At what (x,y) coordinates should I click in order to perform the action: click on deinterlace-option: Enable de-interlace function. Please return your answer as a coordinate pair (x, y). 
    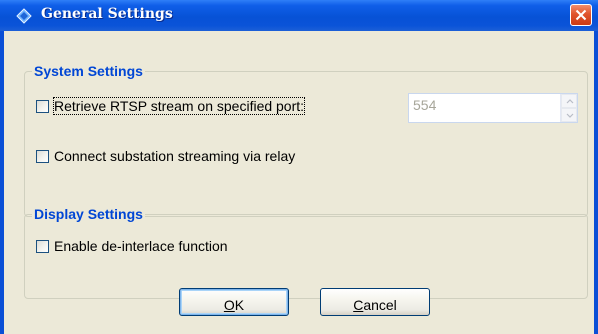
    Looking at the image, I should click on (176, 247).